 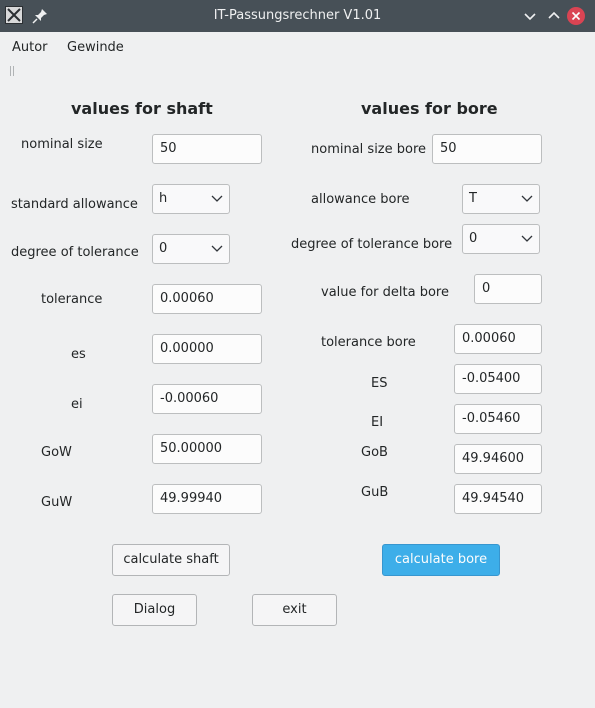 What do you see at coordinates (191, 249) in the screenshot?
I see `shaft-degree-select: 0` at bounding box center [191, 249].